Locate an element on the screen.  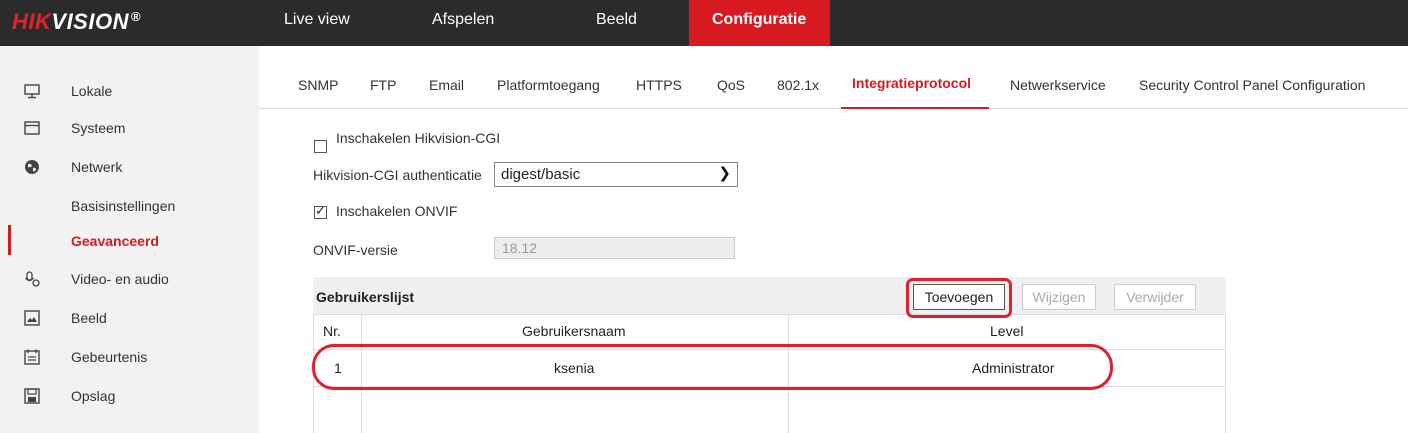
sidebar-item-label: Systeem is located at coordinates (98, 128).